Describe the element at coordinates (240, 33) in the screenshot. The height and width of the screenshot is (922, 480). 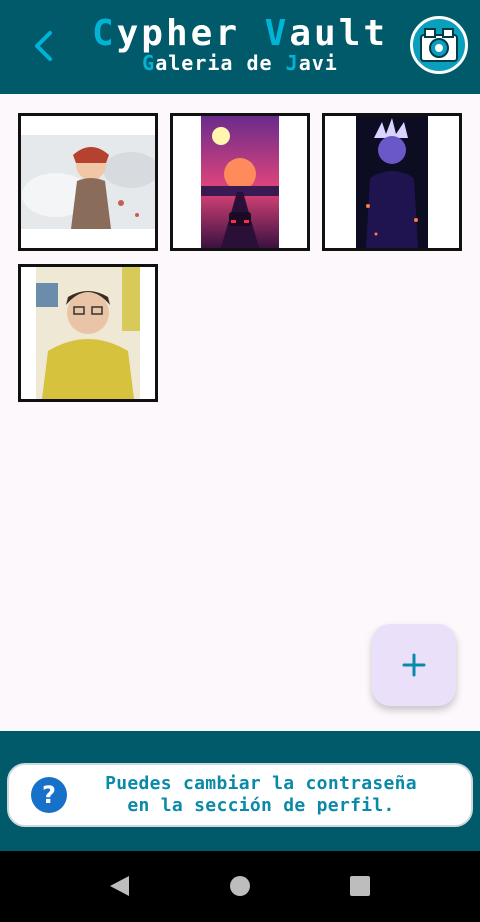
I see `app-title: Cypher Vault` at that location.